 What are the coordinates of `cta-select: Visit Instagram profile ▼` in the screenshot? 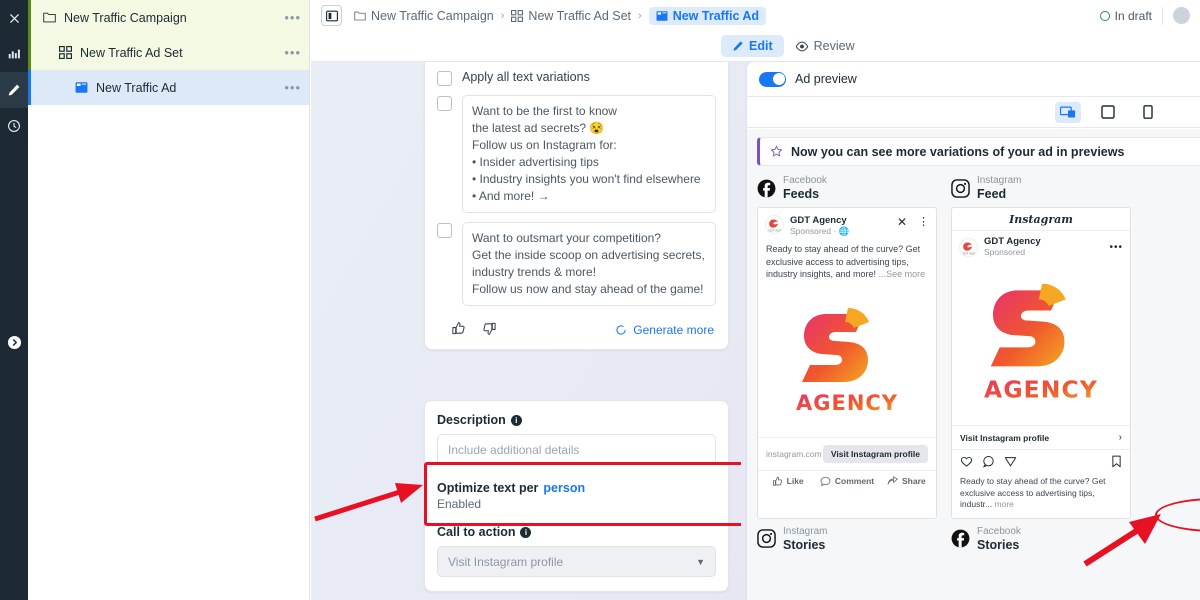 It's located at (576, 561).